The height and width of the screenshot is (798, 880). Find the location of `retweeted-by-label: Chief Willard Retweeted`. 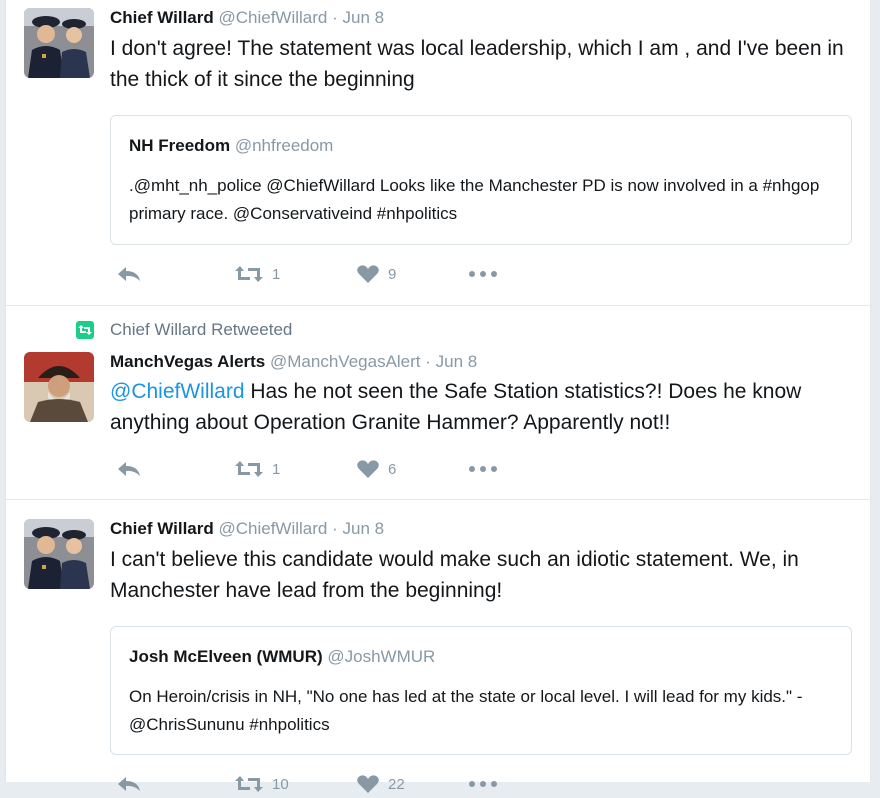

retweeted-by-label: Chief Willard Retweeted is located at coordinates (201, 330).